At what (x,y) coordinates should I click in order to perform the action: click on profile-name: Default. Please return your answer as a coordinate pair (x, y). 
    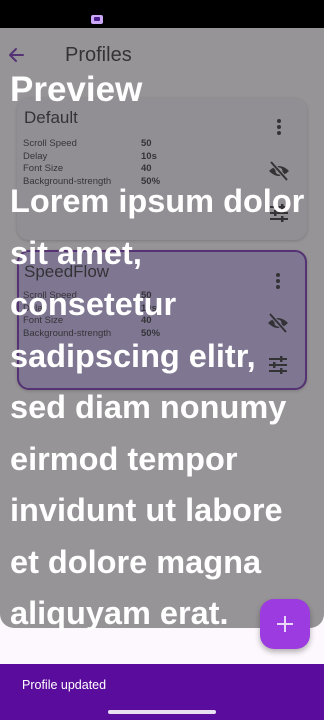
    Looking at the image, I should click on (51, 117).